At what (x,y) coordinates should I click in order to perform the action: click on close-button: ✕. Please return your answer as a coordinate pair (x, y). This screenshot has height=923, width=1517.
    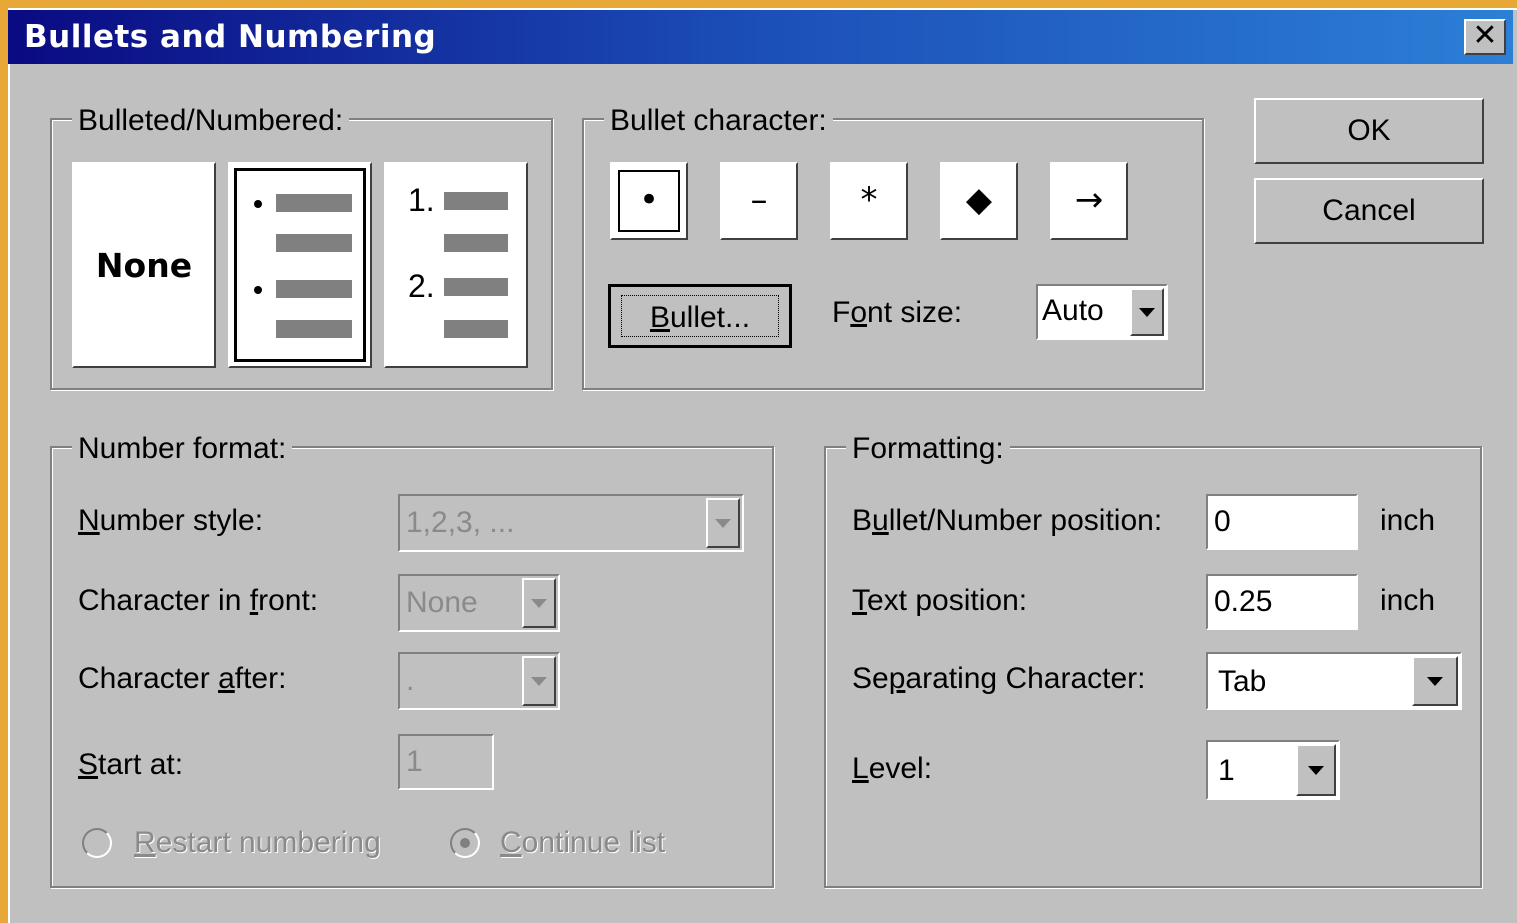
    Looking at the image, I should click on (1485, 37).